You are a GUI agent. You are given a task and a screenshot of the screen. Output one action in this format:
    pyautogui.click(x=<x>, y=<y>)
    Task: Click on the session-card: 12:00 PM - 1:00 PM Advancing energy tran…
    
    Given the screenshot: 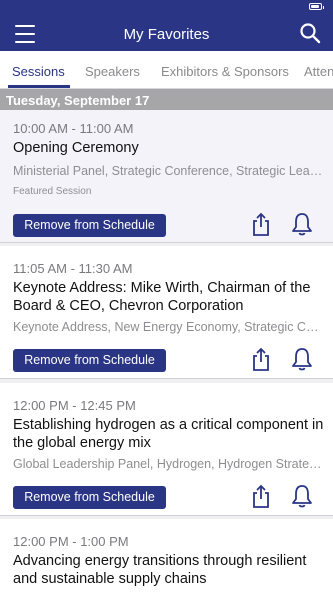 What is the action you would take?
    pyautogui.click(x=166, y=555)
    